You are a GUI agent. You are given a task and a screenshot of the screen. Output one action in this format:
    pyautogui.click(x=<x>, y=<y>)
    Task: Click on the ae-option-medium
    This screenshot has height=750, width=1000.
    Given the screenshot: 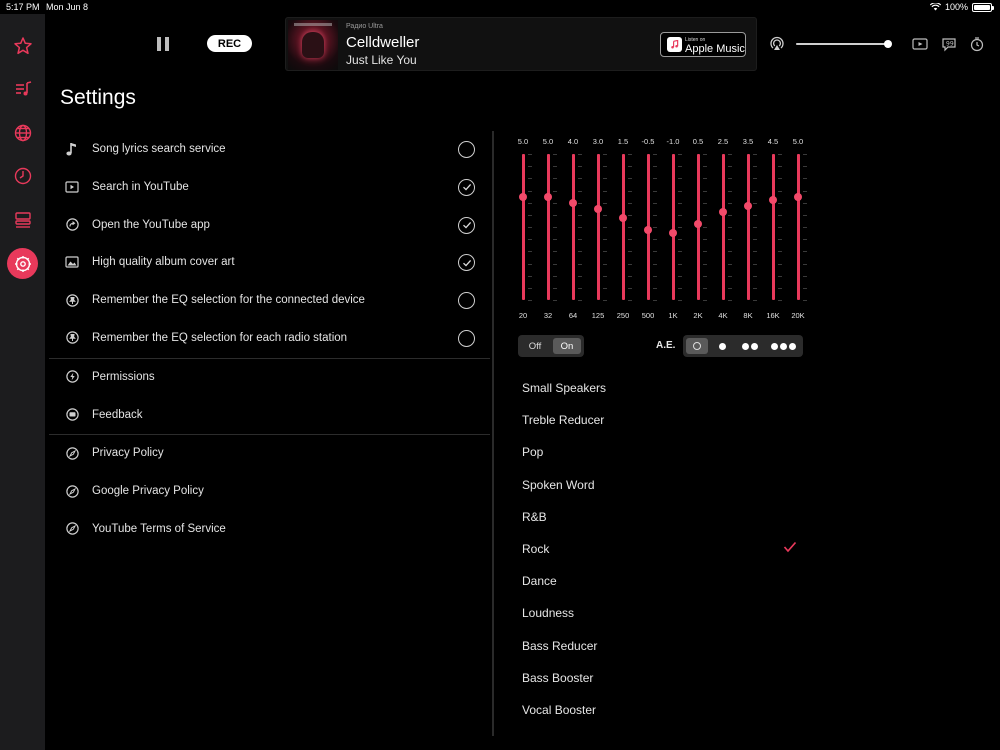 What is the action you would take?
    pyautogui.click(x=750, y=346)
    